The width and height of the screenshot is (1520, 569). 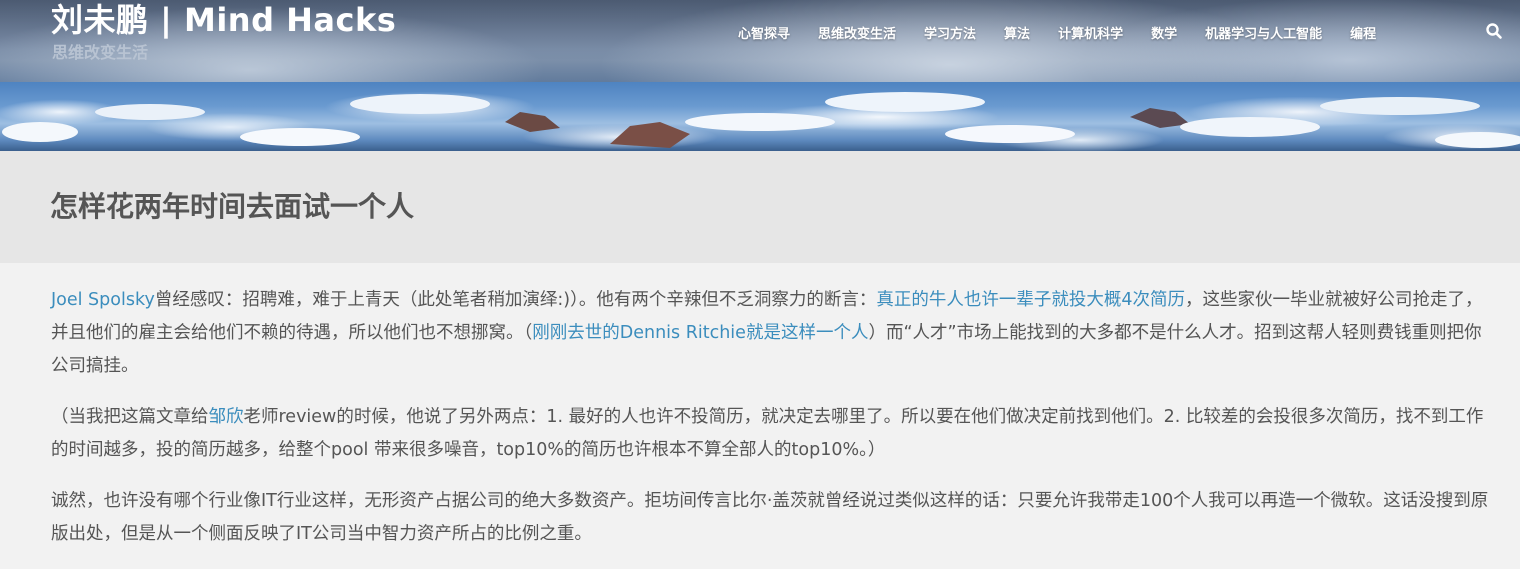 I want to click on nav-item-mathematics: 数学, so click(x=1164, y=32).